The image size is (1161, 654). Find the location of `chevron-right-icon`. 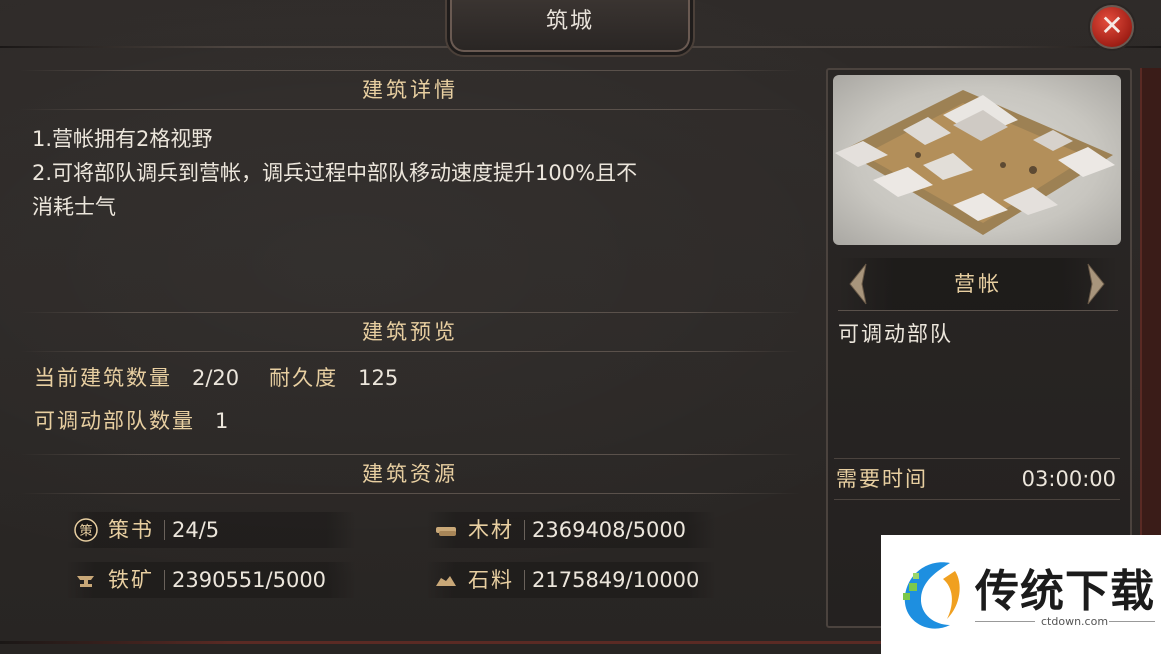

chevron-right-icon is located at coordinates (1096, 284).